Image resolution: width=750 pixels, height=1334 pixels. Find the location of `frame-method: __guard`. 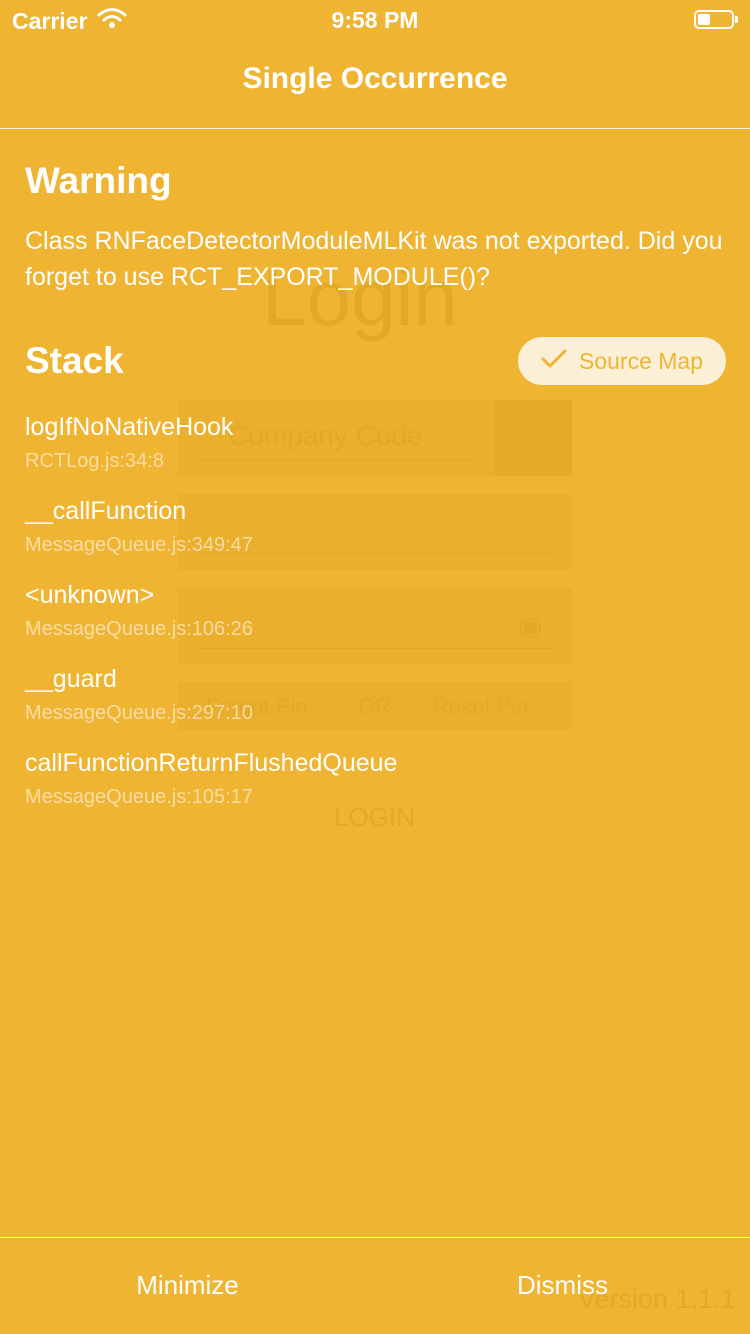

frame-method: __guard is located at coordinates (71, 679).